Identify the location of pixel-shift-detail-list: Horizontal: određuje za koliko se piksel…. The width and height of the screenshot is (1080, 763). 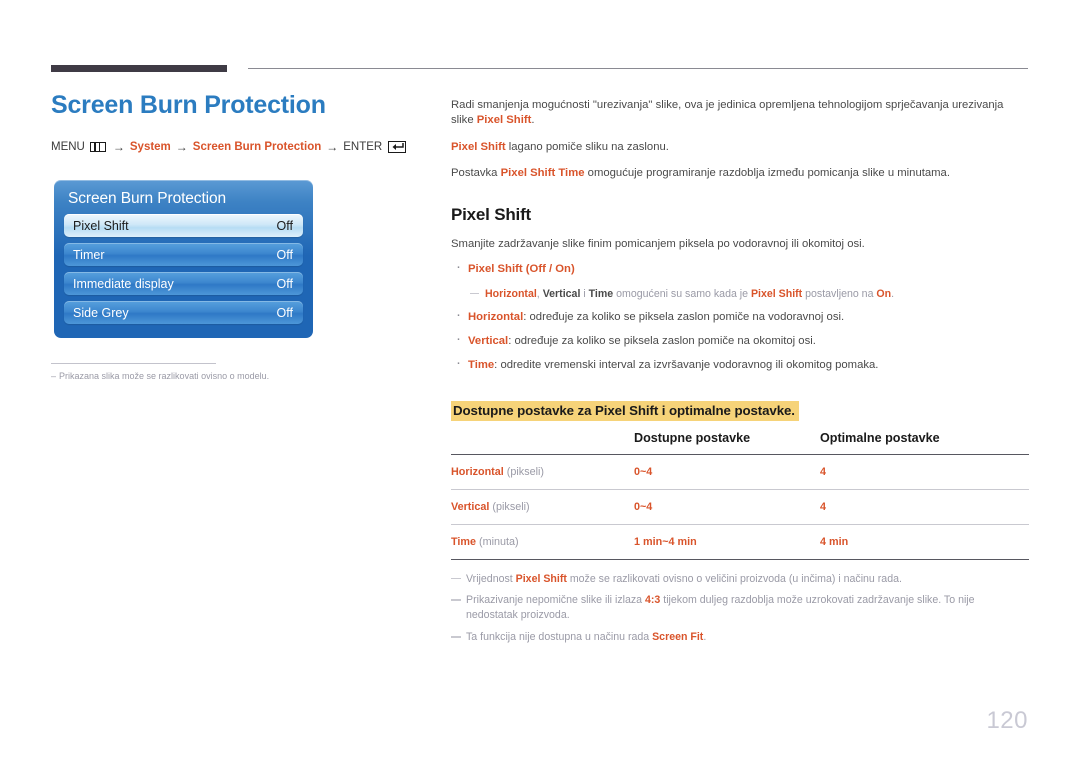
(740, 340).